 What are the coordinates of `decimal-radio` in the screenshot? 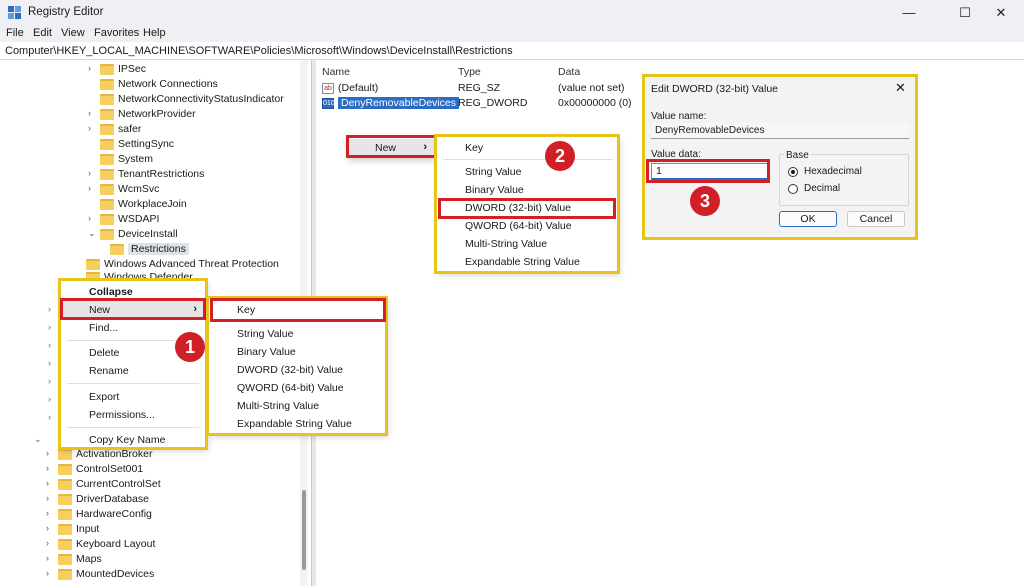 It's located at (793, 189).